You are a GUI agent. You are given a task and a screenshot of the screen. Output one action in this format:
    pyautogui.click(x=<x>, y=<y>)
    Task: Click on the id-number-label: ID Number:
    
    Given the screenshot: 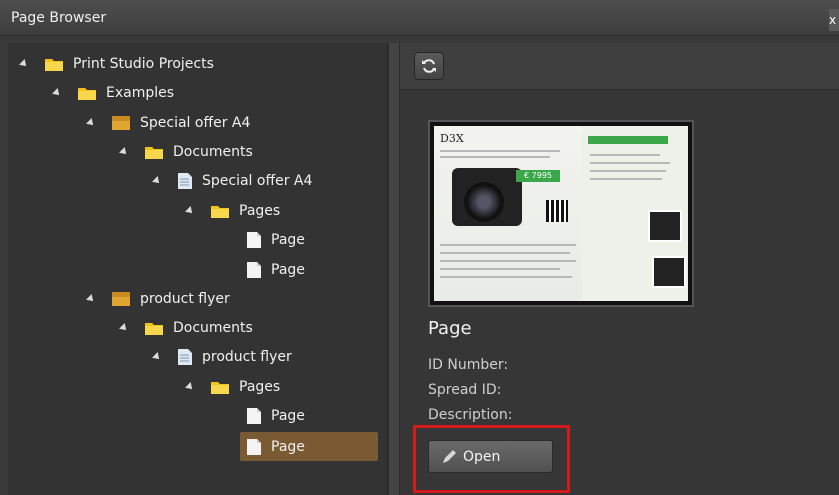 What is the action you would take?
    pyautogui.click(x=468, y=365)
    